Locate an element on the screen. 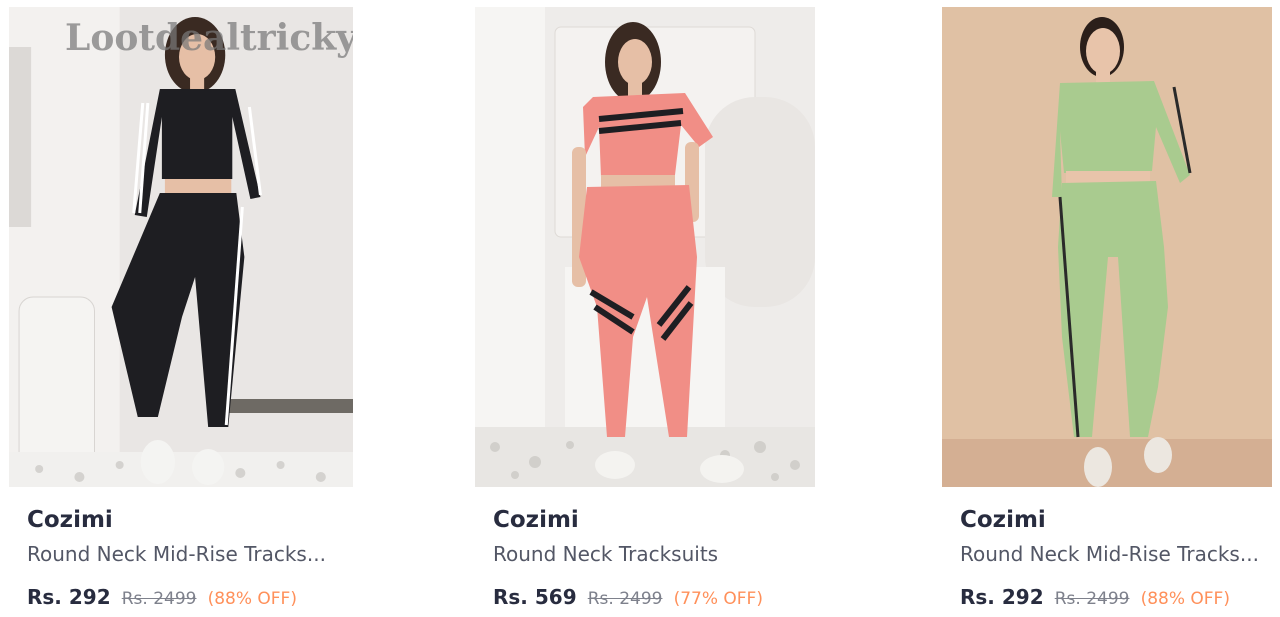 The image size is (1280, 617). price-row: Rs. 569 Rs. 2499 (77% OFF) is located at coordinates (654, 598).